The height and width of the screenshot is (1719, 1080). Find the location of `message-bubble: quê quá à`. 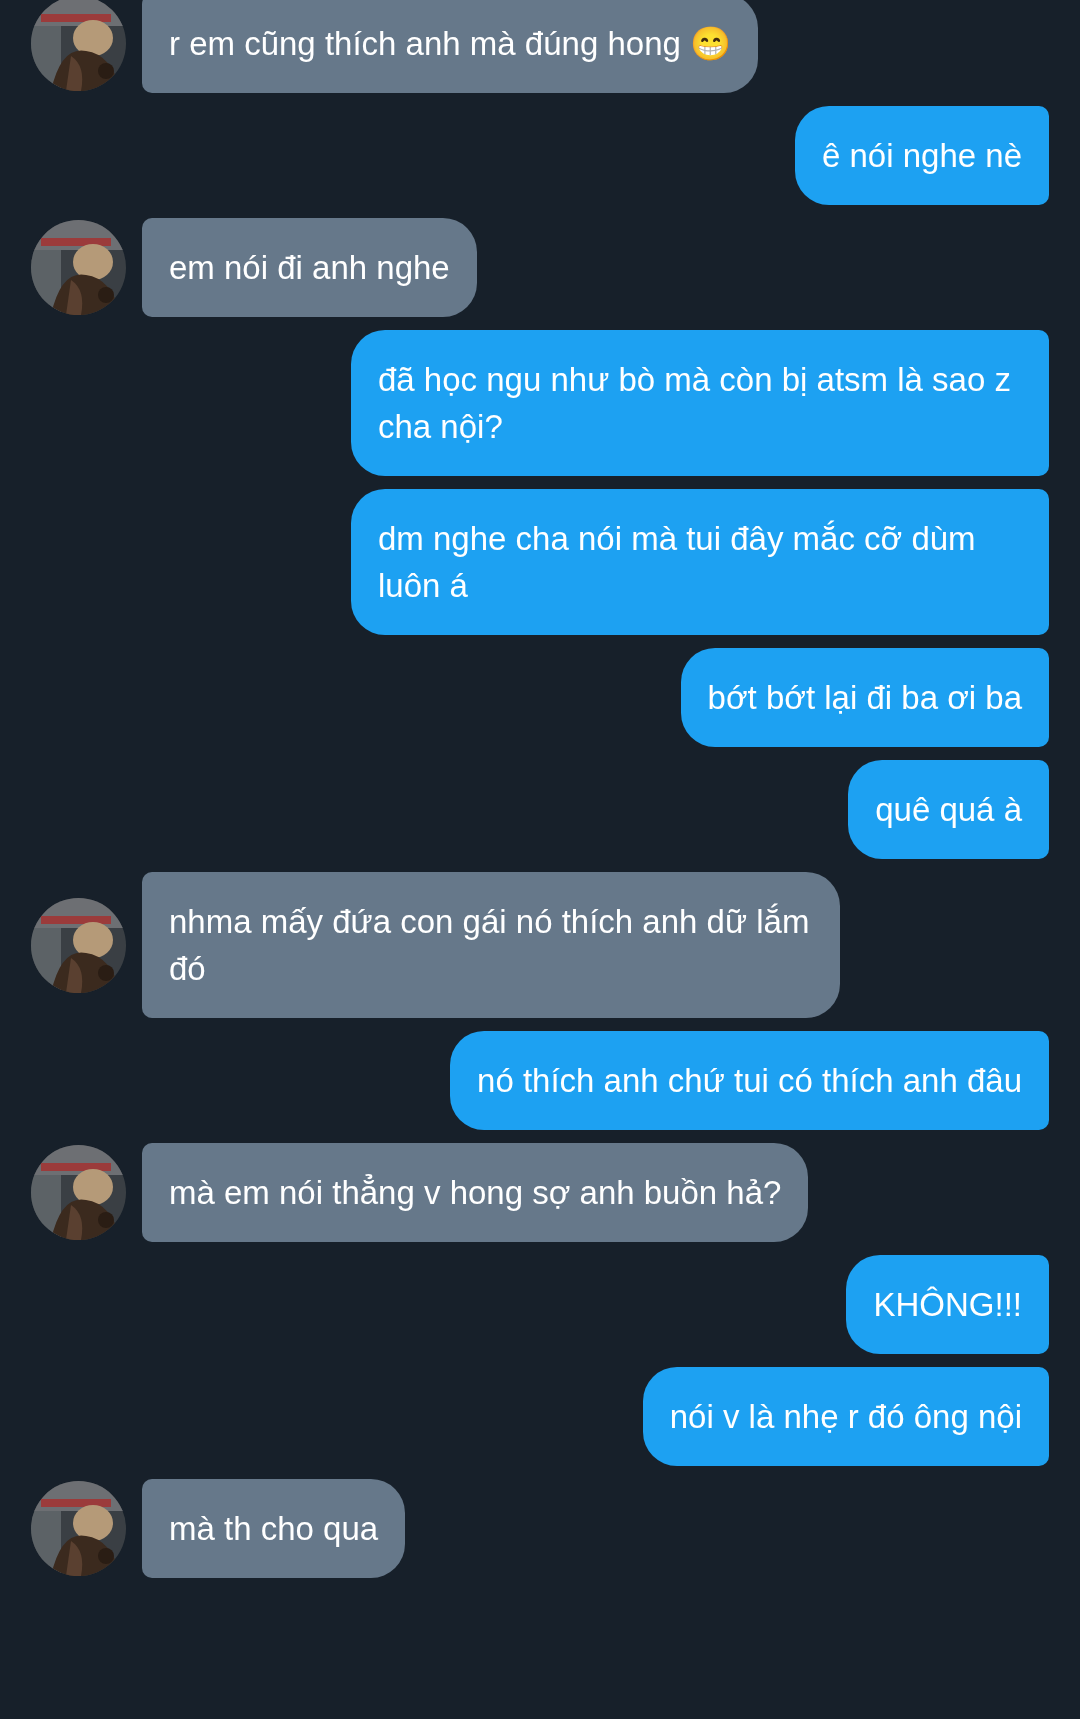

message-bubble: quê quá à is located at coordinates (948, 809).